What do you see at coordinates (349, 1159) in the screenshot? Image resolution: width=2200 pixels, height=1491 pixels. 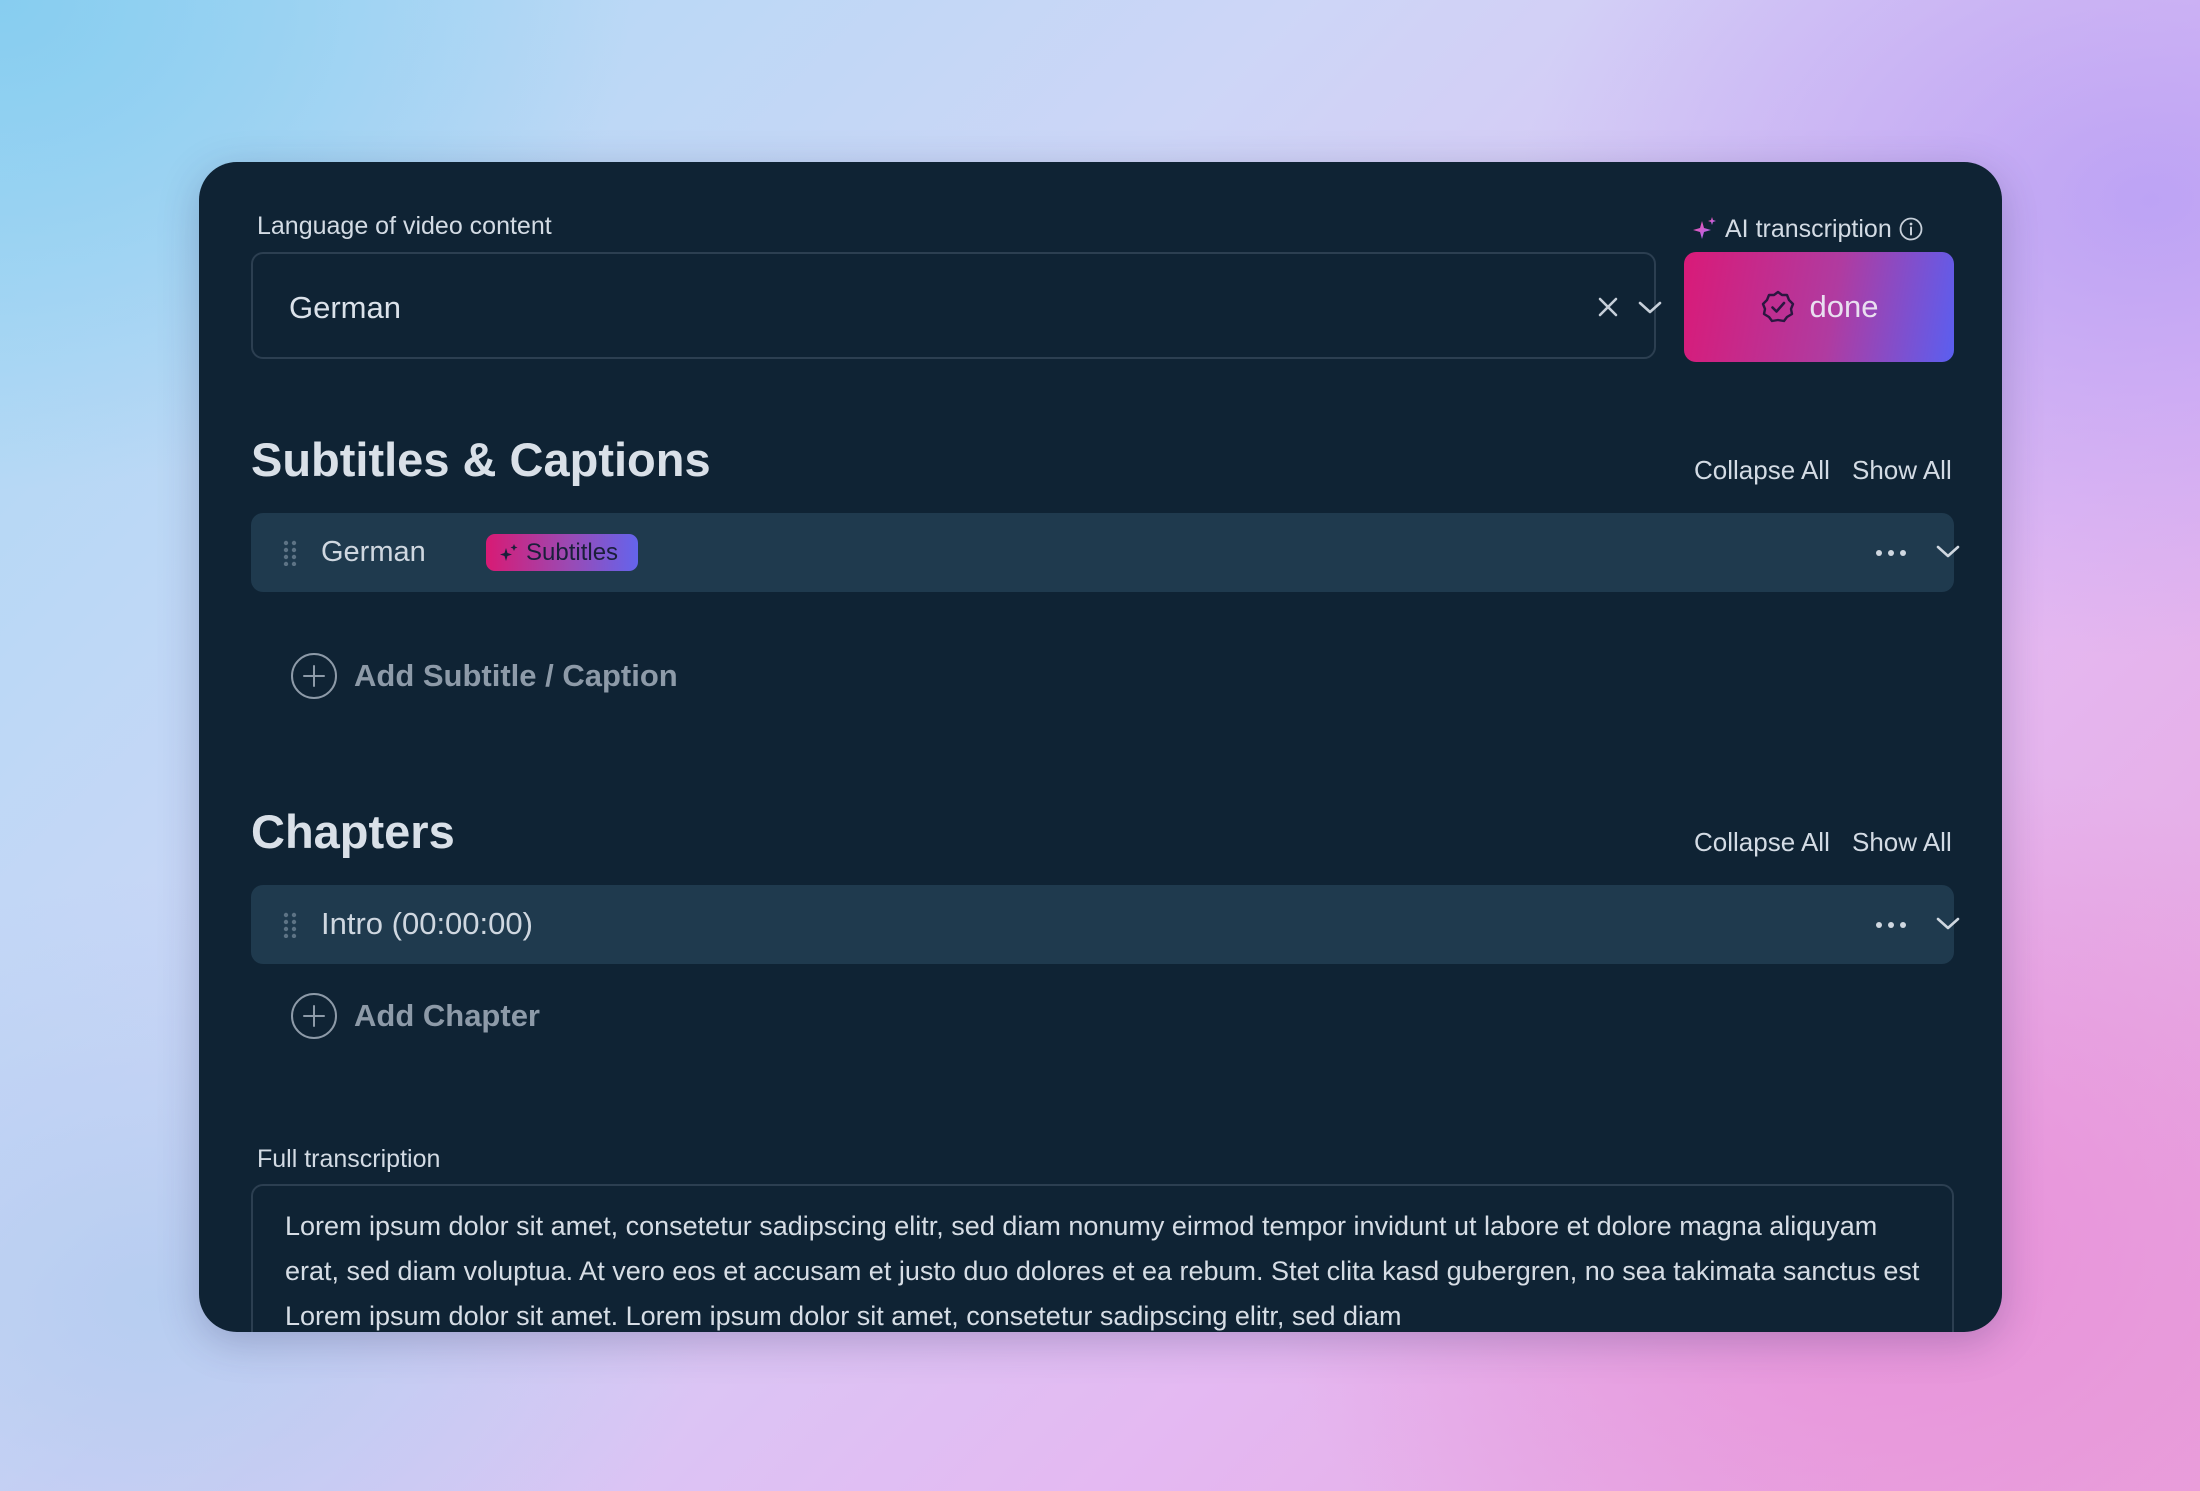 I see `full-transcription-label: Full transcription` at bounding box center [349, 1159].